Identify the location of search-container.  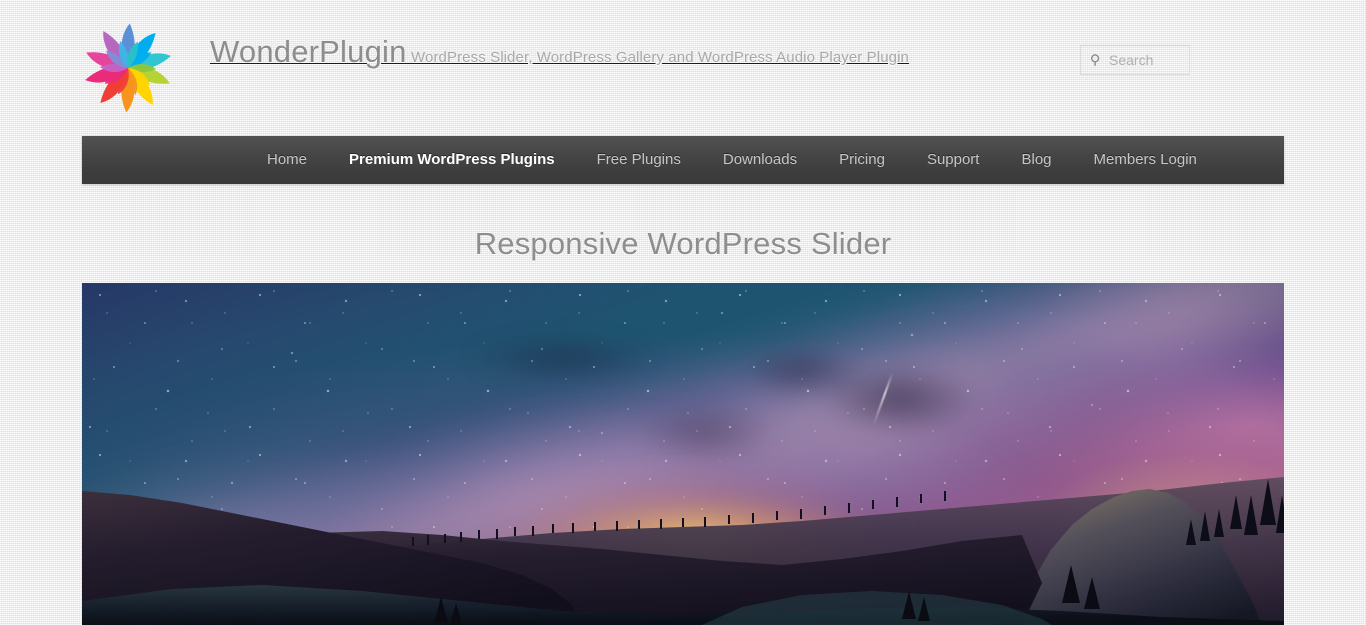
(1135, 60).